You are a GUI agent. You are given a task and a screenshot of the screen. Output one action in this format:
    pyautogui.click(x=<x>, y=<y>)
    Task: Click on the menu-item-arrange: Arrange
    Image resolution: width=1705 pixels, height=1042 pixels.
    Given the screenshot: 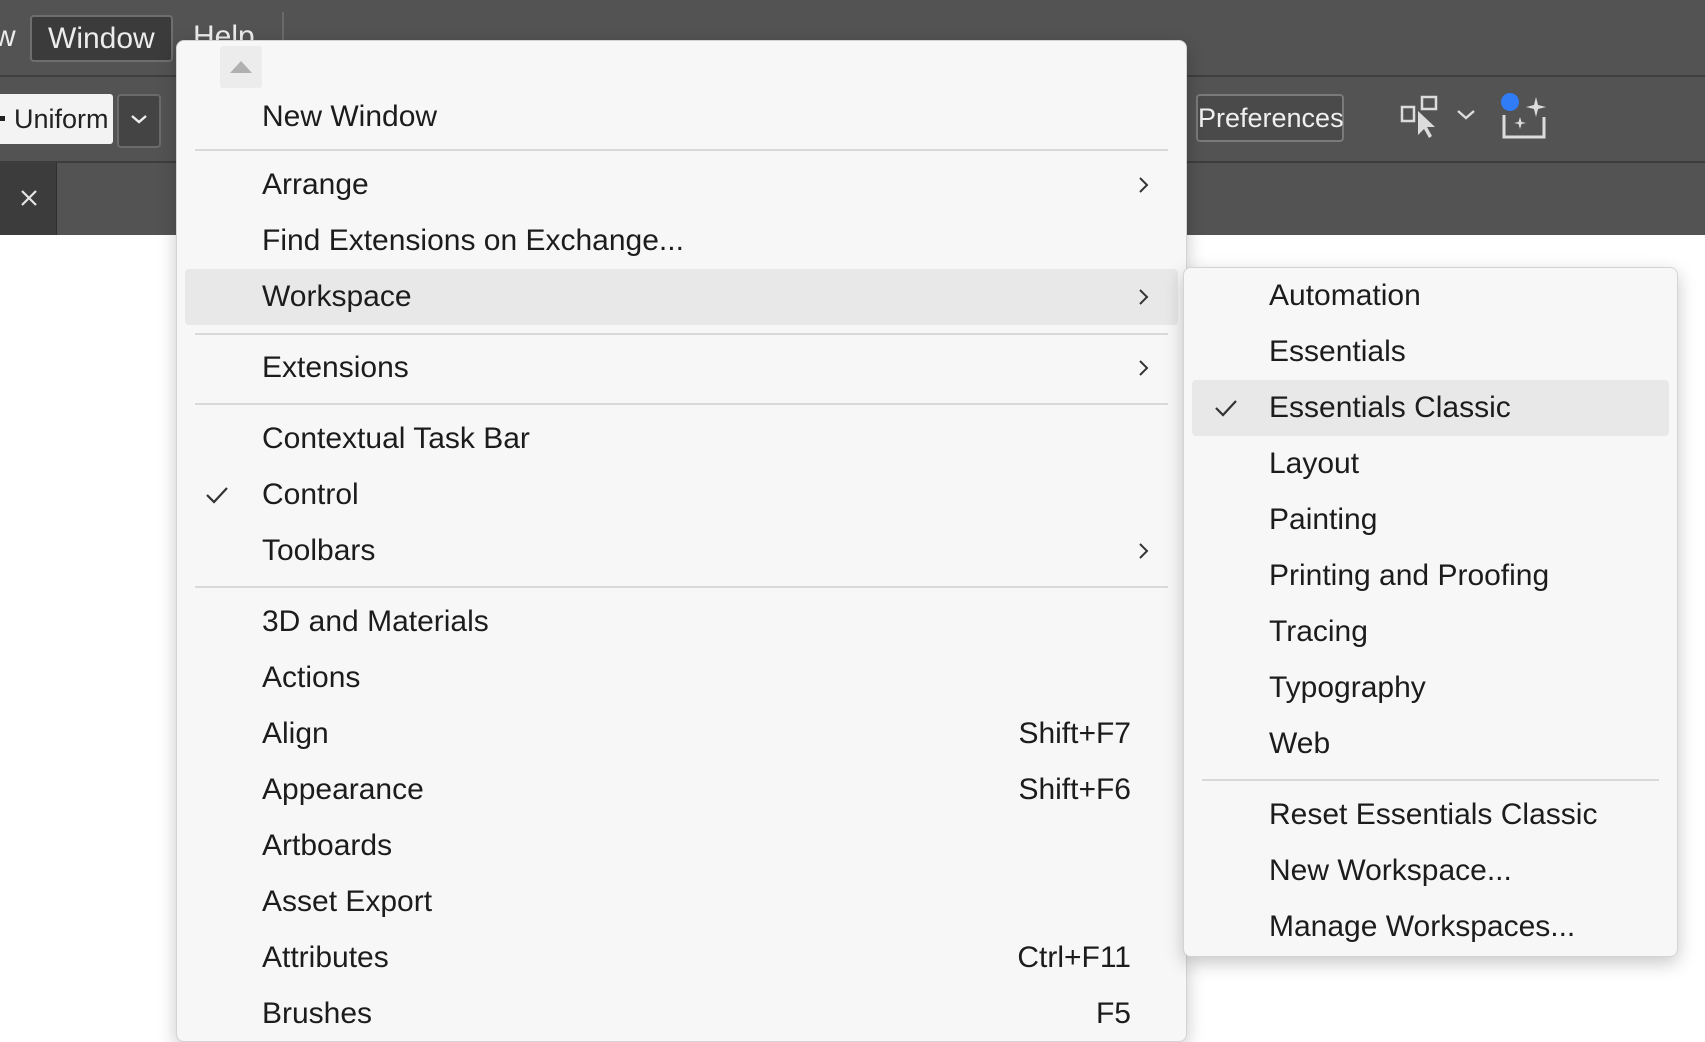 What is the action you would take?
    pyautogui.click(x=681, y=185)
    